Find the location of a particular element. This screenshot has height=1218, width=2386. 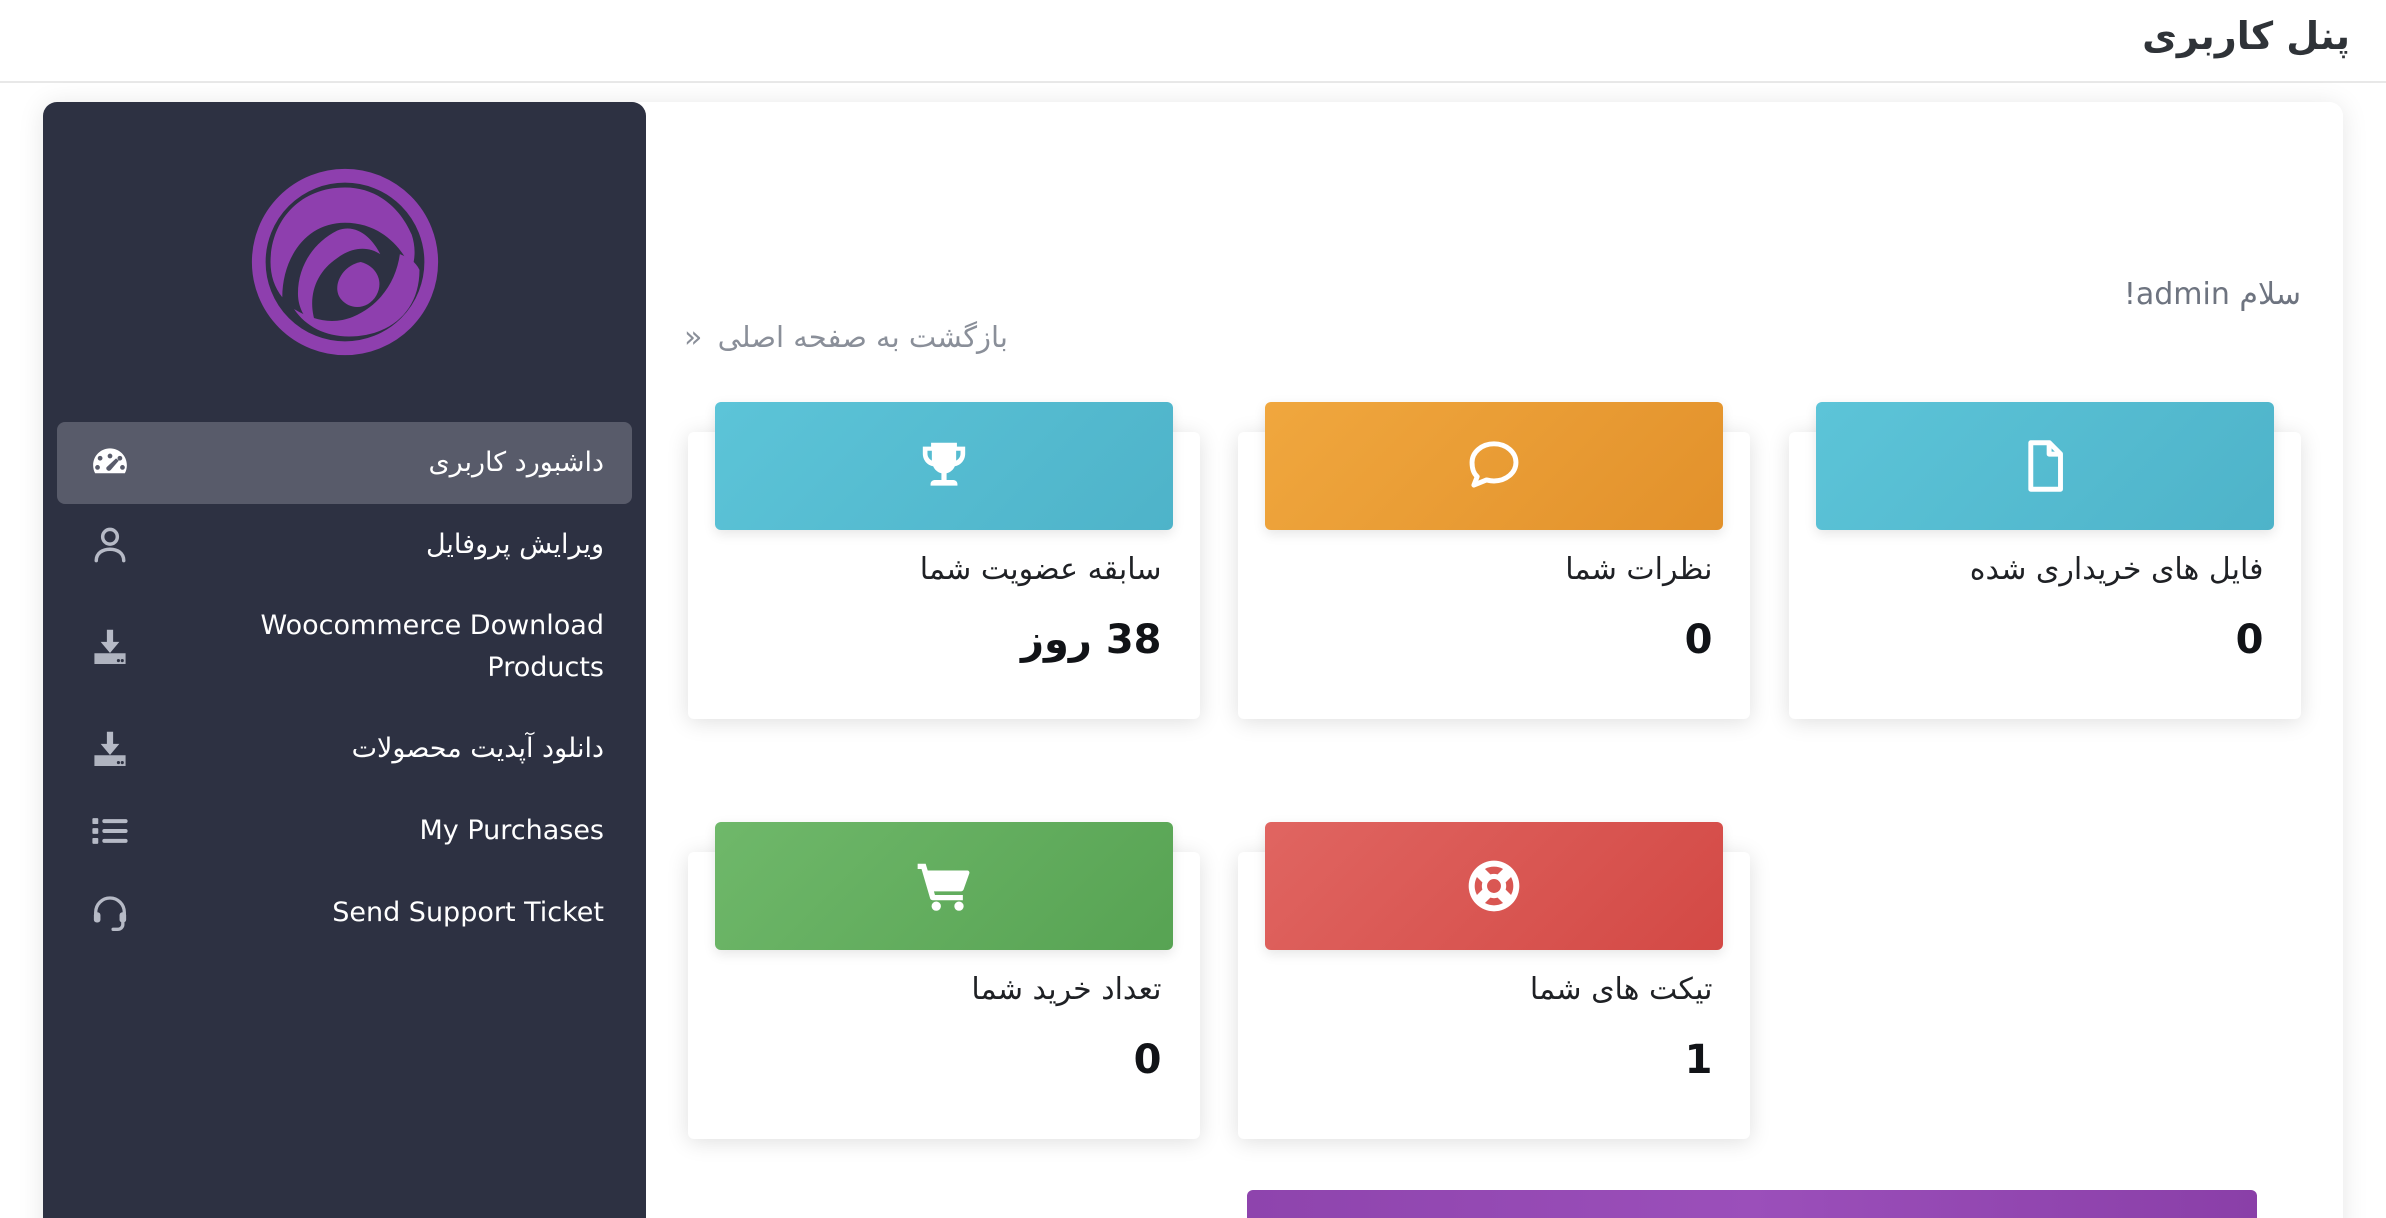

stat-card-comments: نظرات شما 0 is located at coordinates (1494, 560).